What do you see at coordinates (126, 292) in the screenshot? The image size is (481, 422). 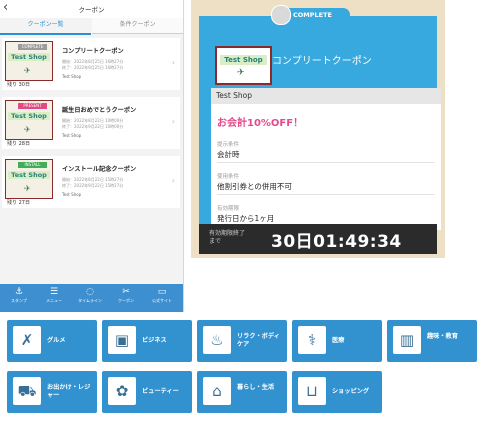 I see `coupon-icon: ✂` at bounding box center [126, 292].